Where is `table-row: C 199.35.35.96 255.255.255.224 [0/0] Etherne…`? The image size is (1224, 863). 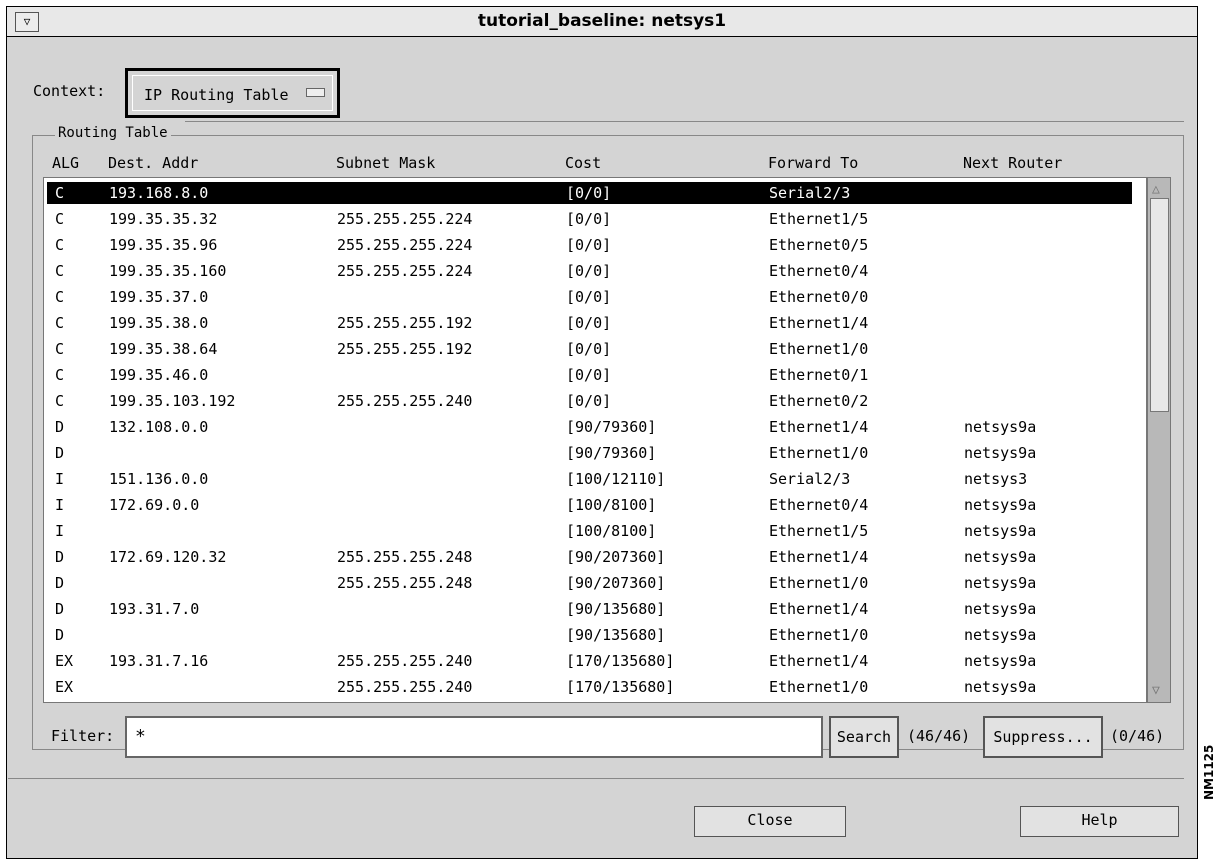 table-row: C 199.35.35.96 255.255.255.224 [0/0] Etherne… is located at coordinates (589, 245).